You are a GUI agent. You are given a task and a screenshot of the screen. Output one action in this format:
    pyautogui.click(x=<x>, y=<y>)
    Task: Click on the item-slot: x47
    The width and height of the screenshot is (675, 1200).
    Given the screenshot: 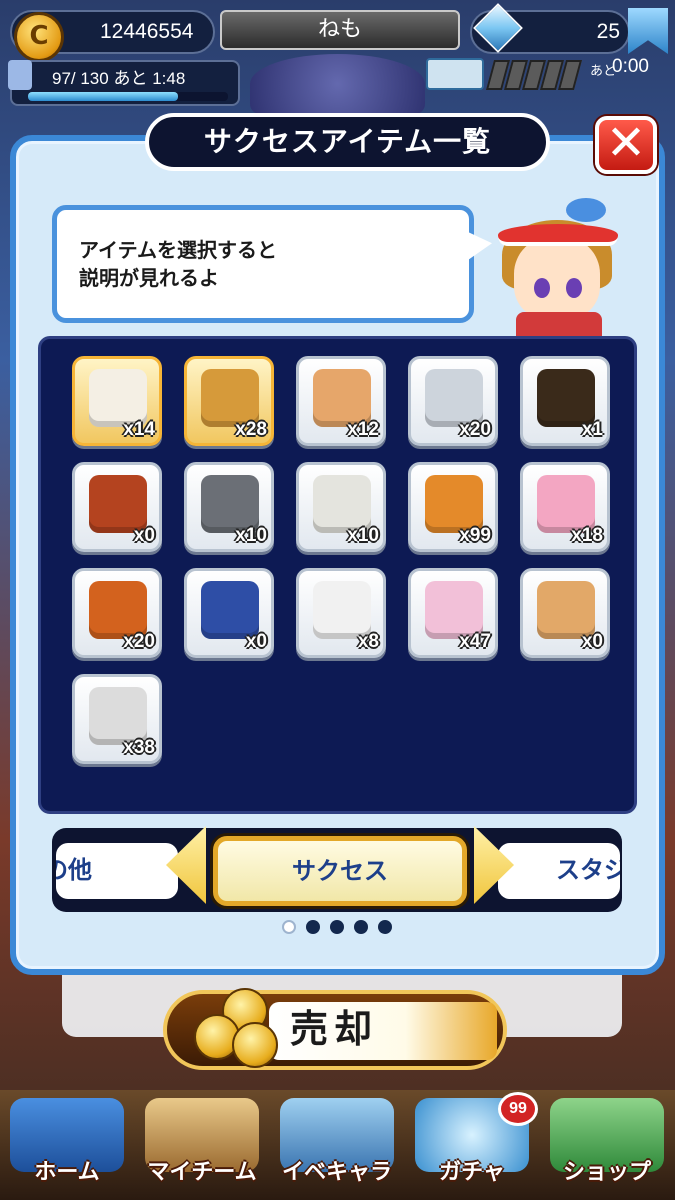 What is the action you would take?
    pyautogui.click(x=453, y=613)
    